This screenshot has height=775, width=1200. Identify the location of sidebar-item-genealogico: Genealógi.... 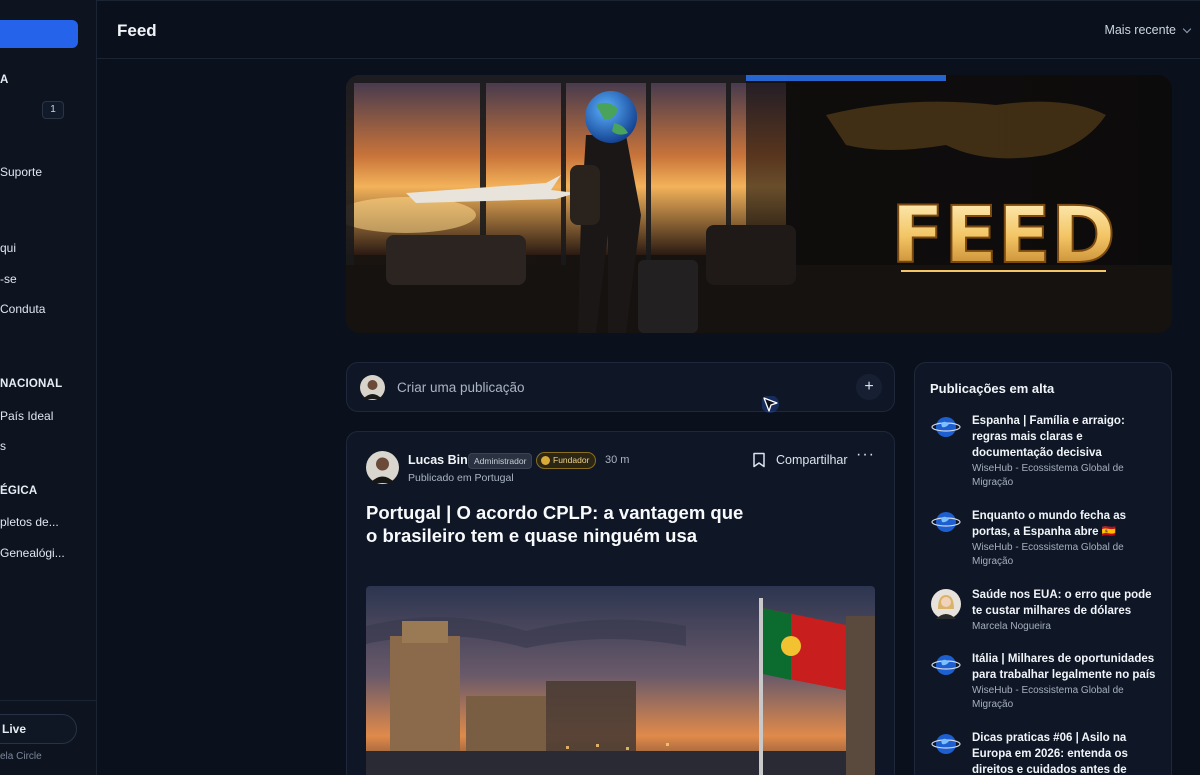
(32, 553).